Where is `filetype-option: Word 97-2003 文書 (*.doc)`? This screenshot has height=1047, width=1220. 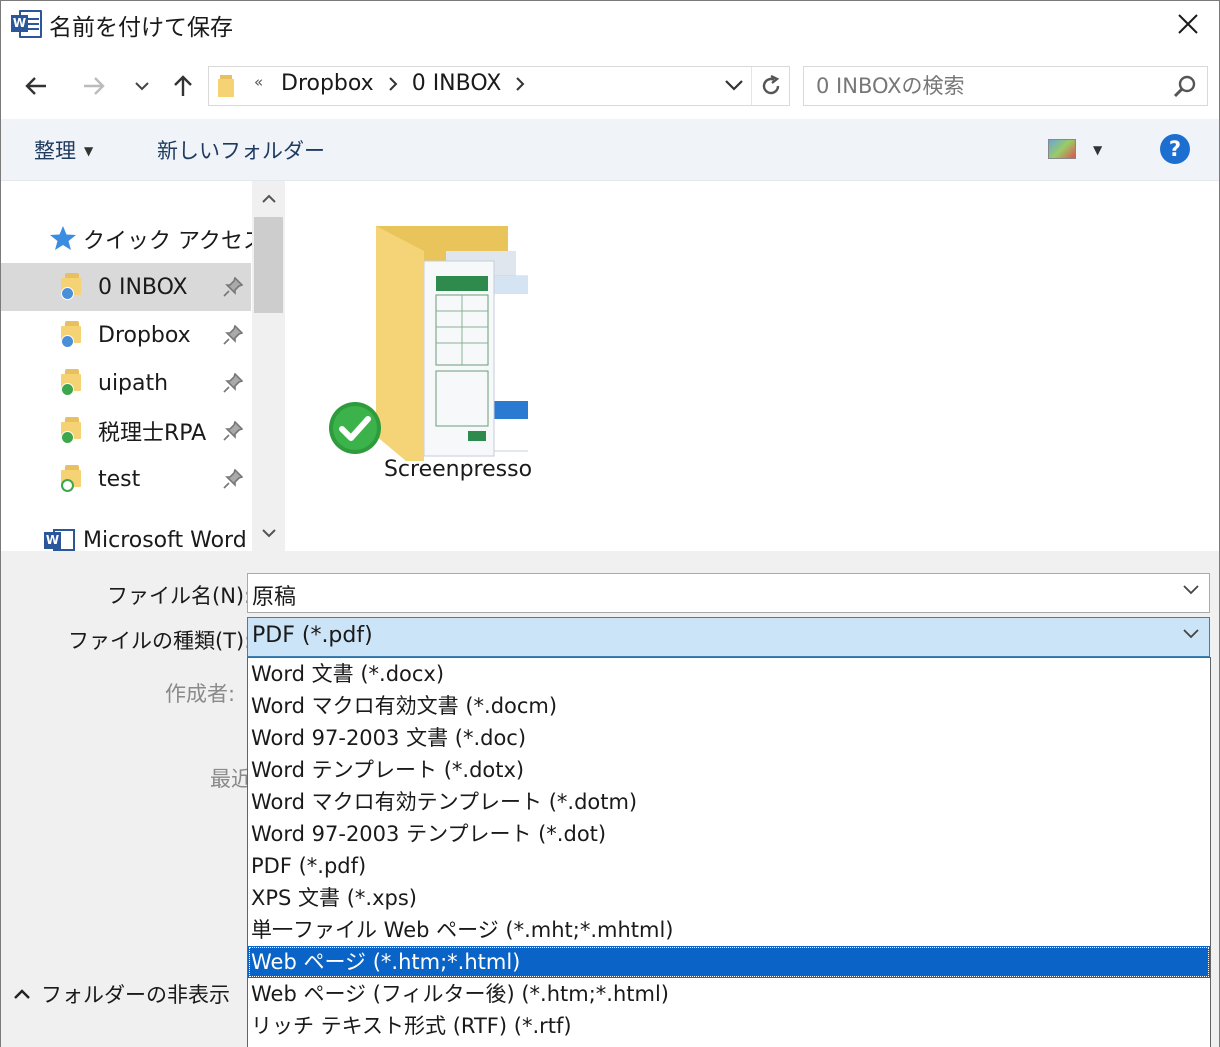
filetype-option: Word 97-2003 文書 (*.doc) is located at coordinates (729, 738).